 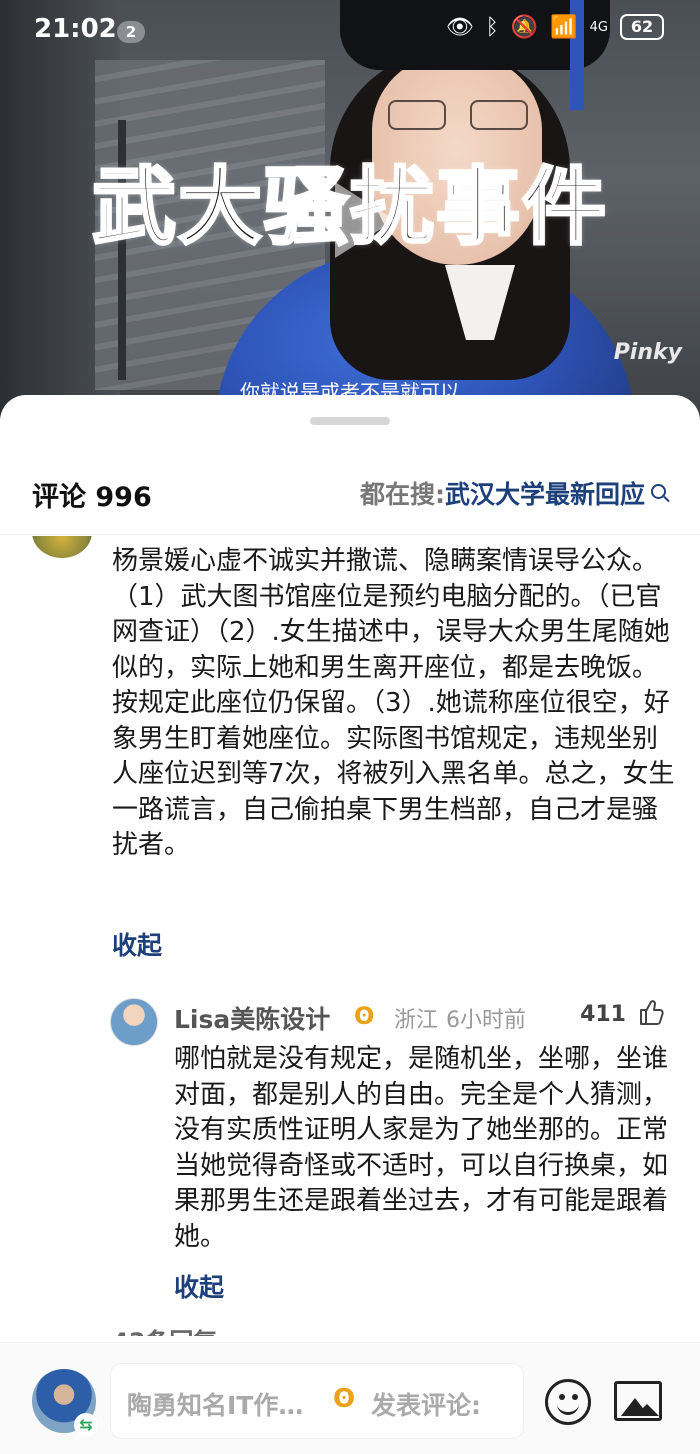 What do you see at coordinates (131, 32) in the screenshot?
I see `notification-count-badge: 2` at bounding box center [131, 32].